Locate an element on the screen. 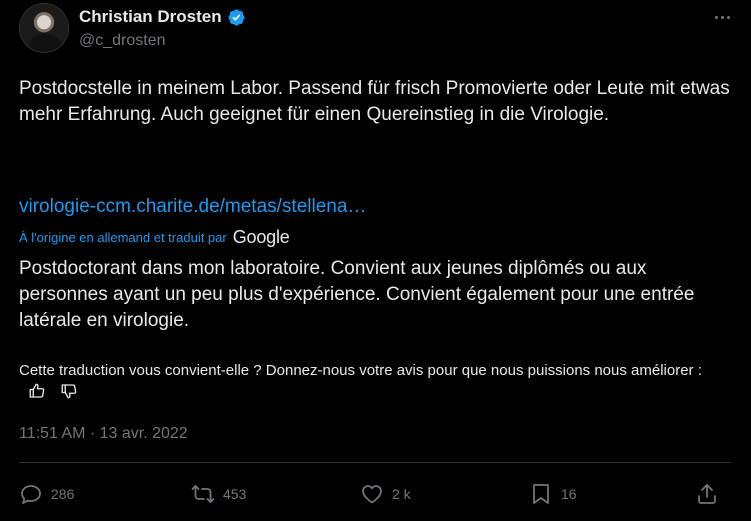 The image size is (751, 521). more-icon is located at coordinates (722, 17).